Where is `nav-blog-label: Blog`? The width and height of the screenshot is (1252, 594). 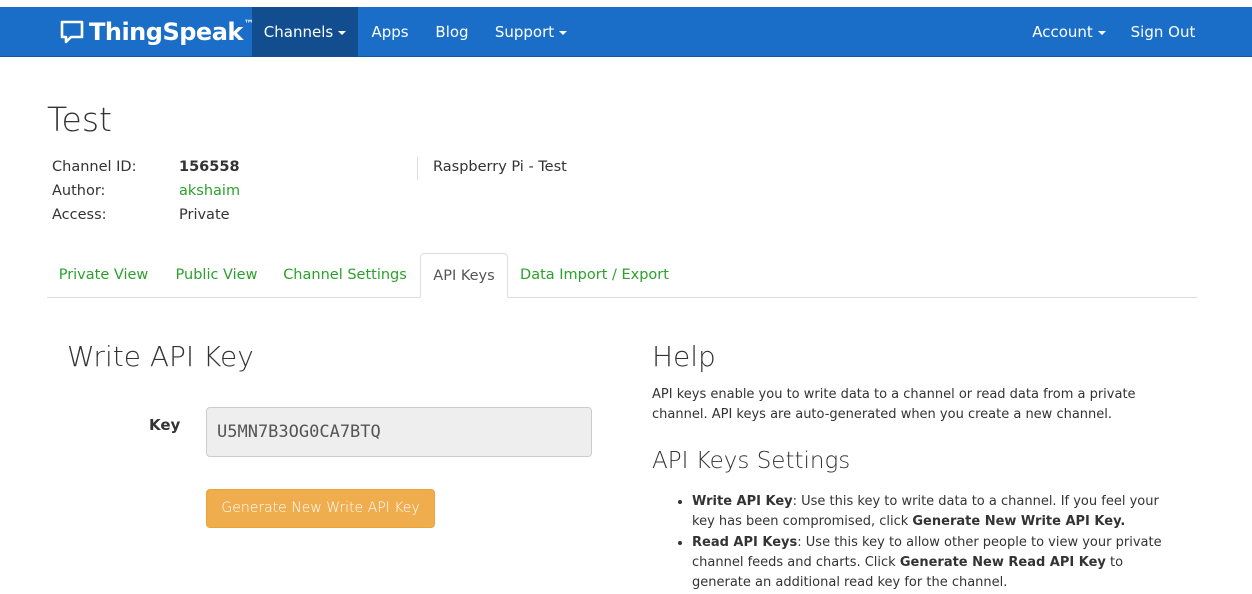 nav-blog-label: Blog is located at coordinates (452, 32).